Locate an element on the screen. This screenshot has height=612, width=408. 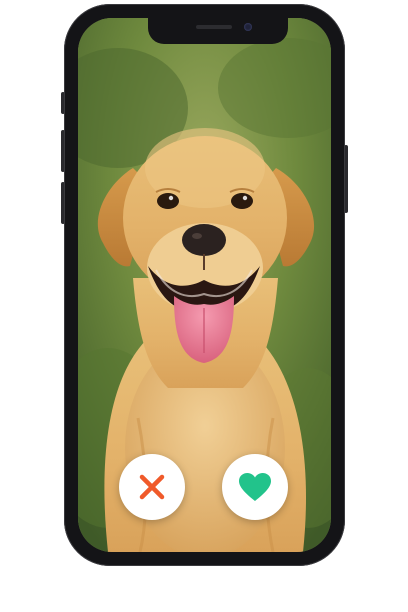
close-x-icon is located at coordinates (152, 487).